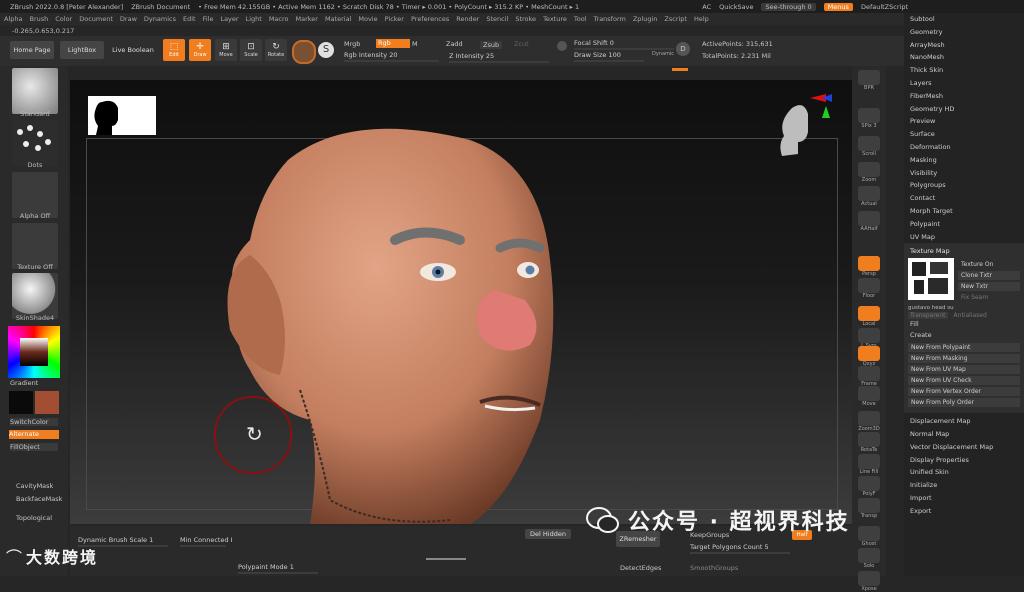  I want to click on rotate-button: ↻ Rotate, so click(276, 50).